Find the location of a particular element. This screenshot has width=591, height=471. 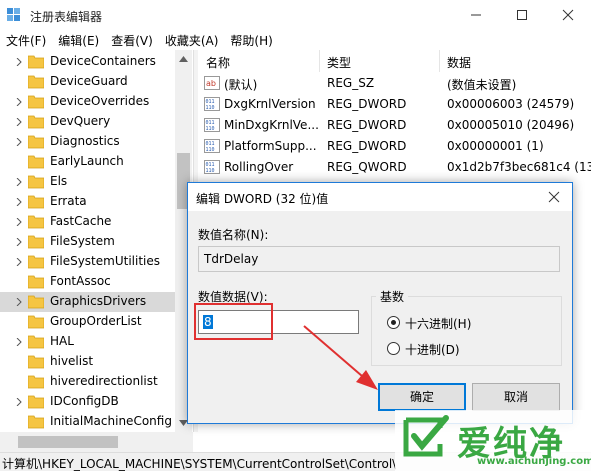

menu-edit: 编辑(E) is located at coordinates (78, 40).